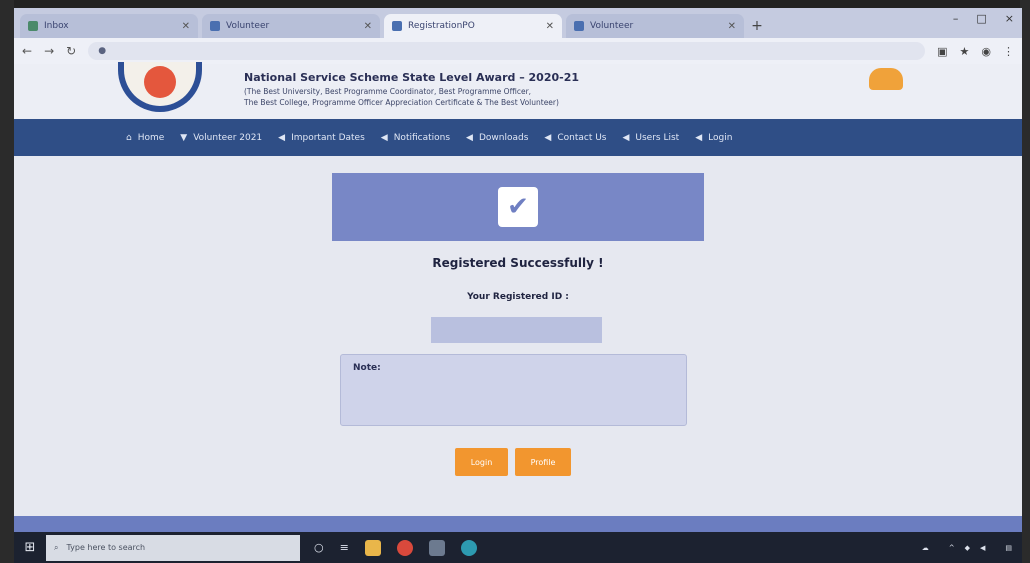  Describe the element at coordinates (952, 548) in the screenshot. I see `tray-chevron-icon: ^` at that location.